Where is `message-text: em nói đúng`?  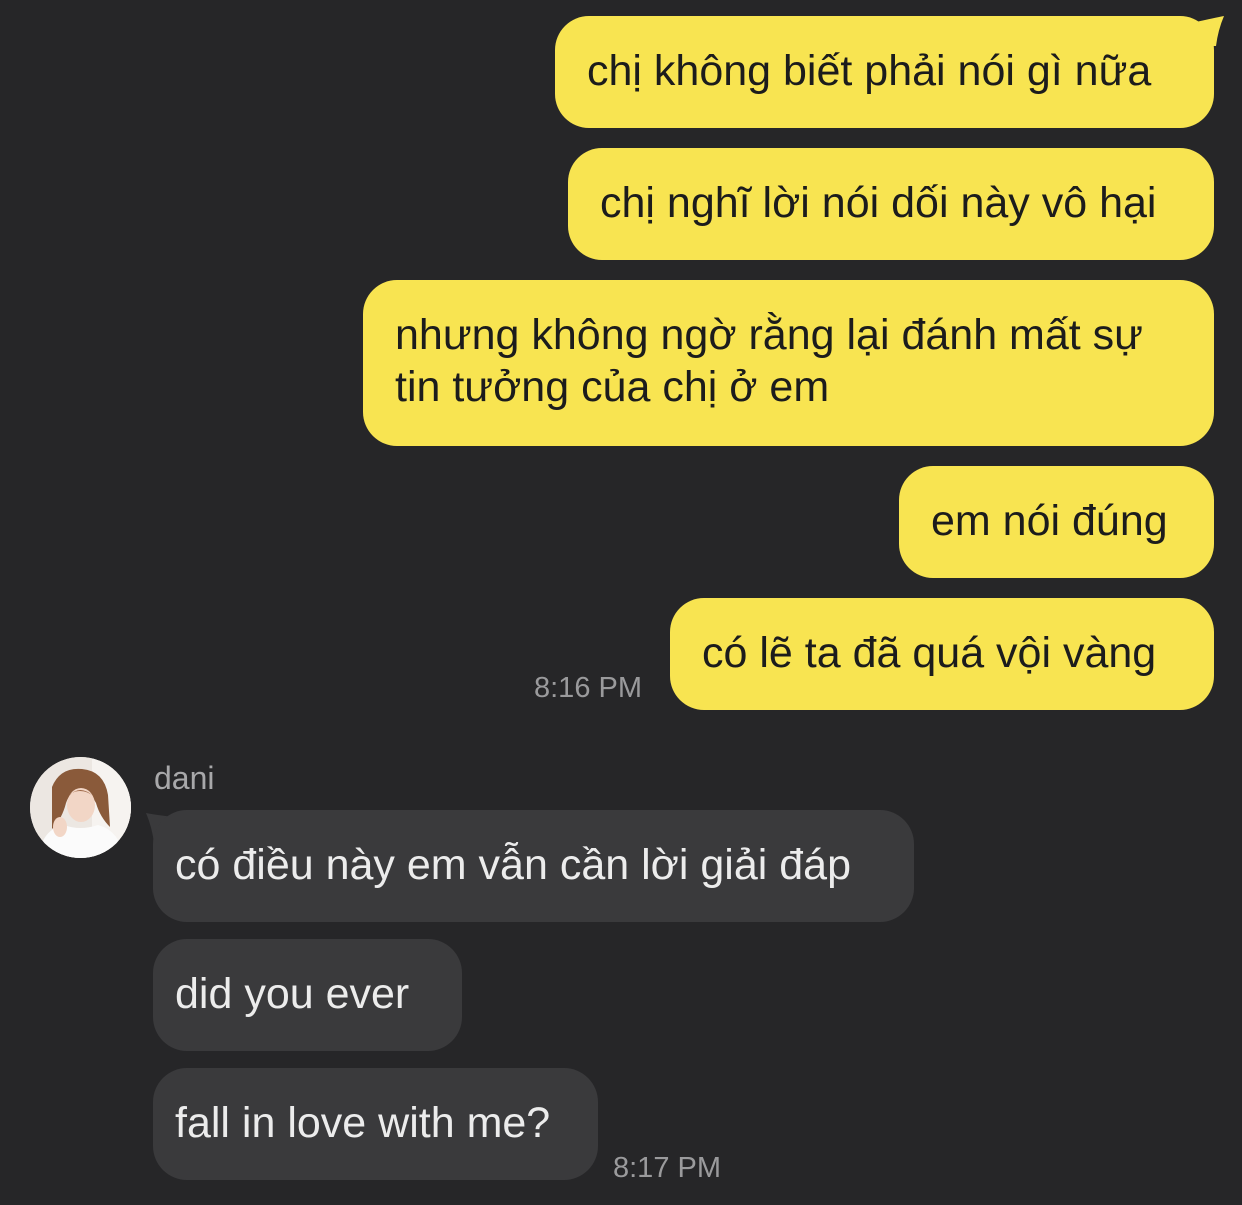 message-text: em nói đúng is located at coordinates (1049, 521).